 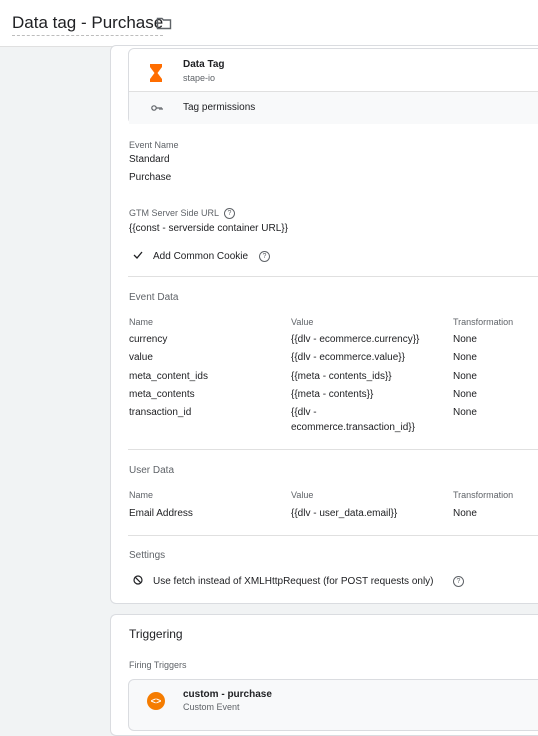 What do you see at coordinates (344, 513) in the screenshot?
I see `row-value: {{dlv - user_data.email}}` at bounding box center [344, 513].